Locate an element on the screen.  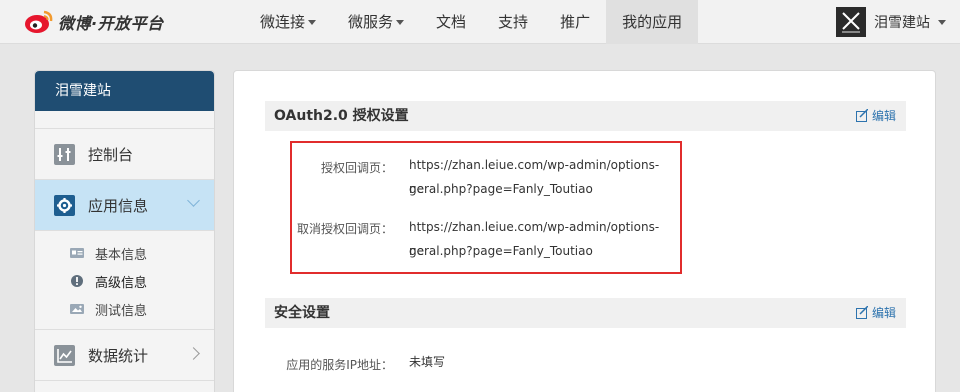
top-navbar: 微博·开放平台 微连接 微服务 文档 支持 推广 我的应用 泪雪建站 is located at coordinates (480, 22).